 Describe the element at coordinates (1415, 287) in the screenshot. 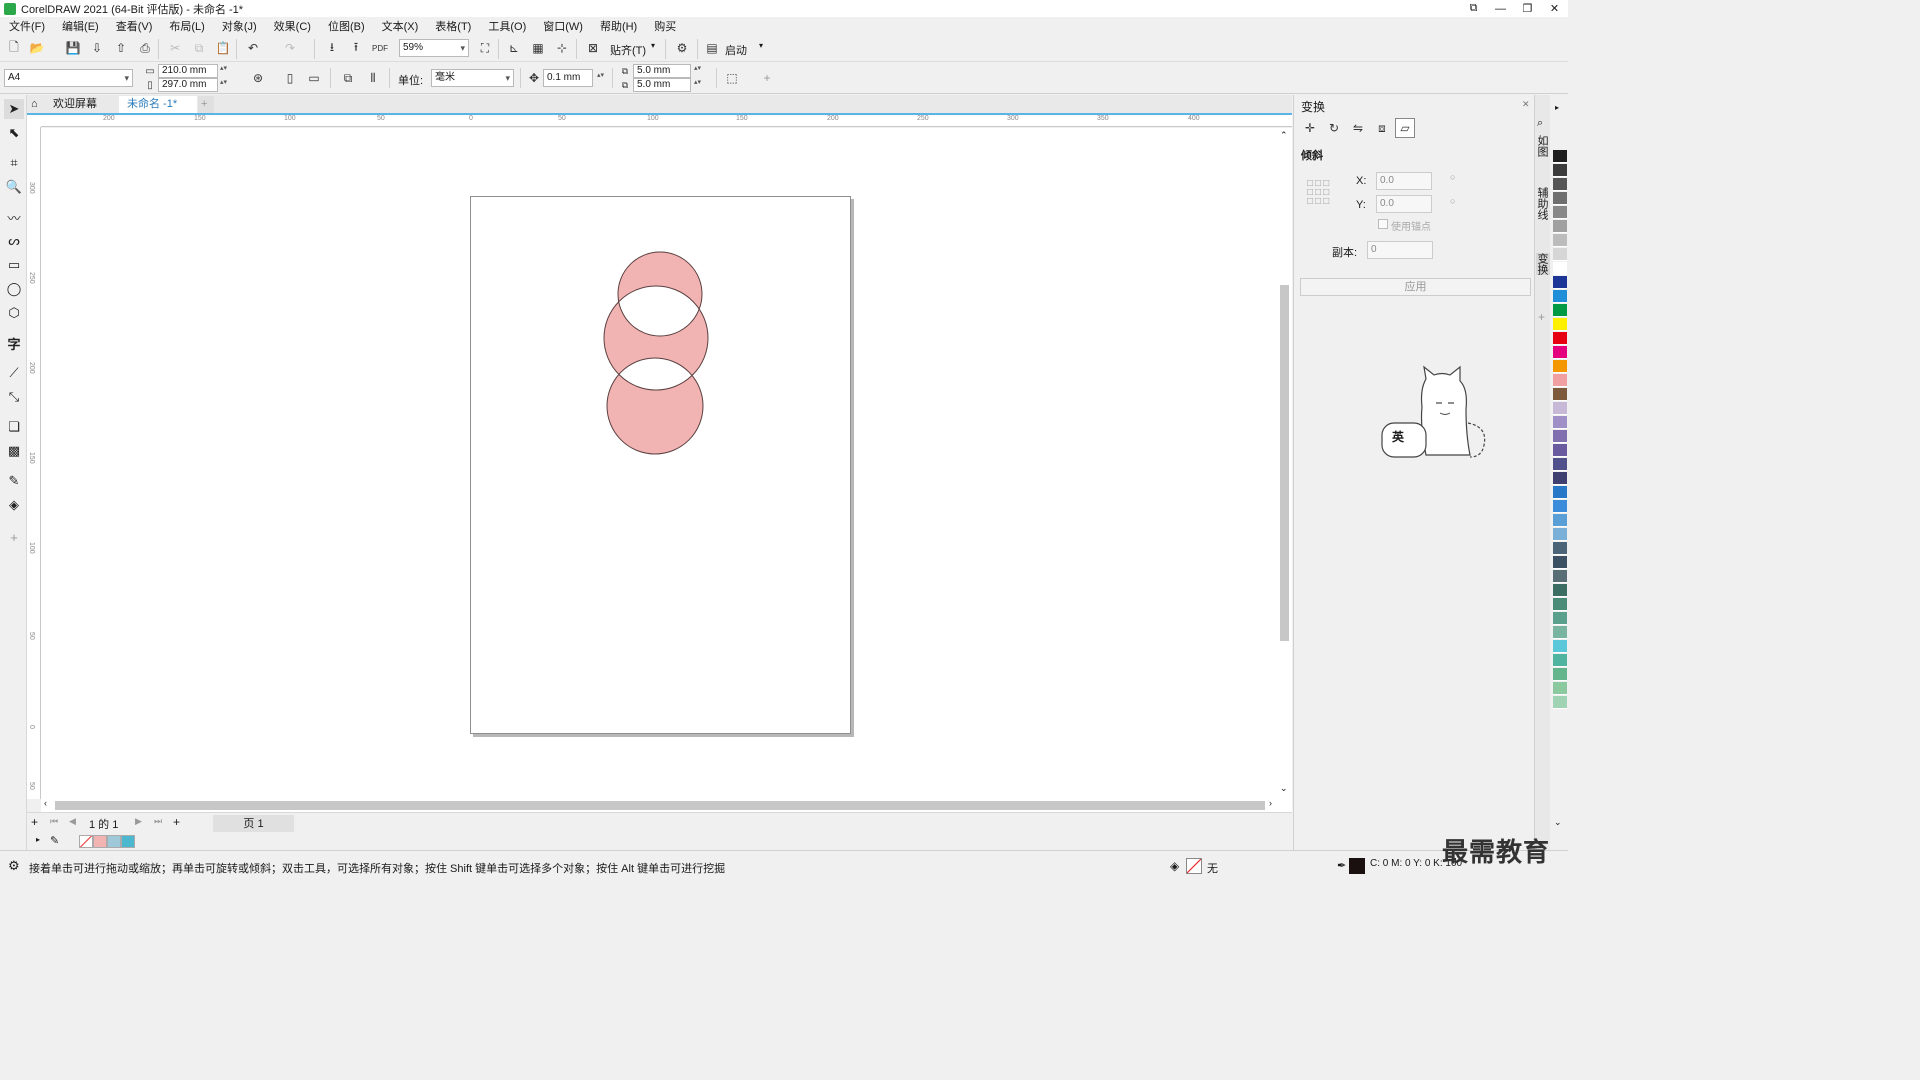

I see `apply-button: 应用` at that location.